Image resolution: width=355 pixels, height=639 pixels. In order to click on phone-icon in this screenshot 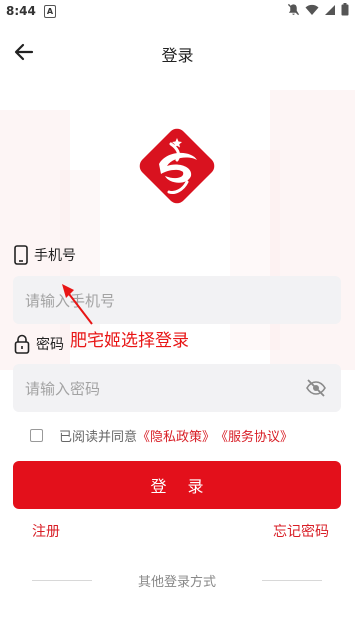, I will do `click(21, 255)`.